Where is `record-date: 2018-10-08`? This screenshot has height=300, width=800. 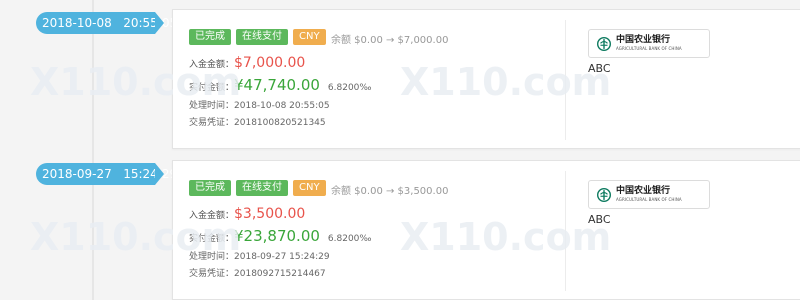
record-date: 2018-10-08 is located at coordinates (77, 23).